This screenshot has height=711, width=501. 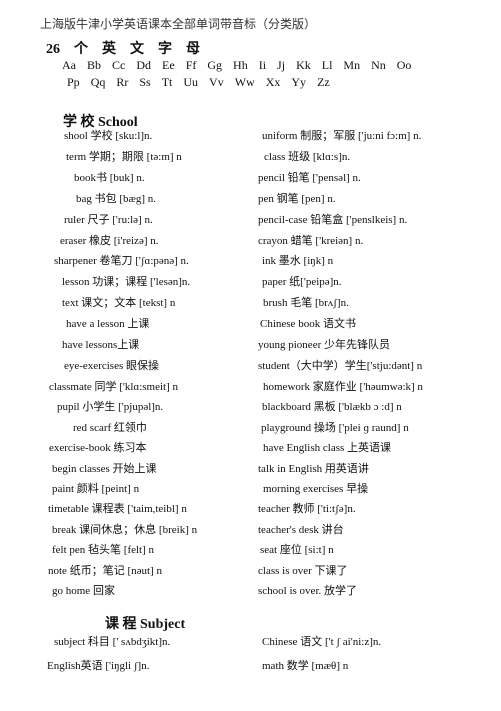 What do you see at coordinates (309, 177) in the screenshot?
I see `vocab-entry: pencil 铅笔 ['pensəl] n.` at bounding box center [309, 177].